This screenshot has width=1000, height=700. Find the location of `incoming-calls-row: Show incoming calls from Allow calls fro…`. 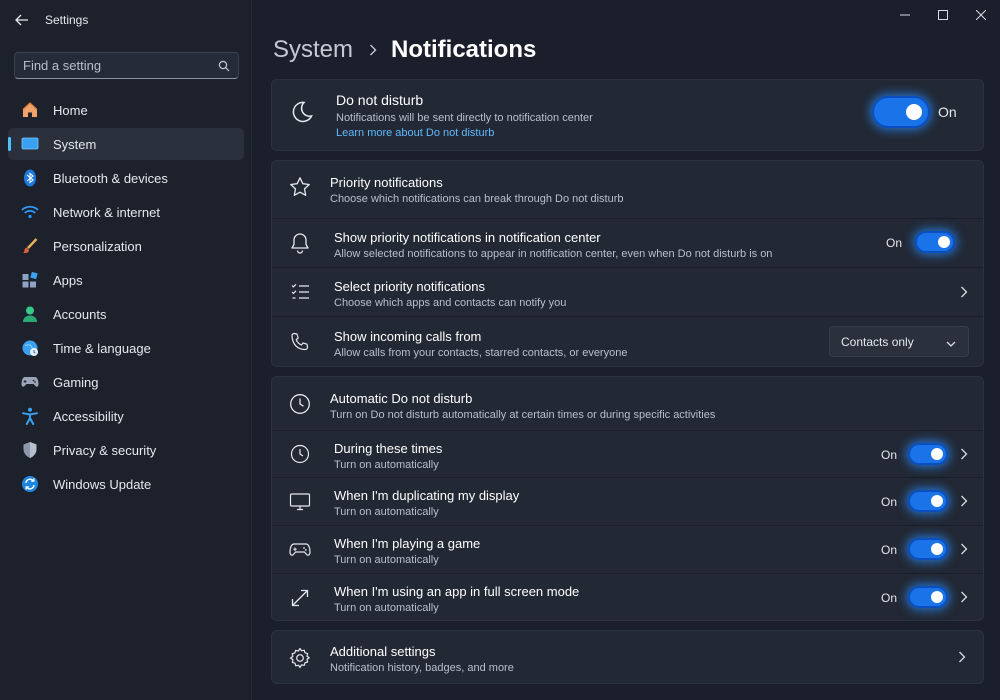

incoming-calls-row: Show incoming calls from Allow calls fro… is located at coordinates (627, 341).